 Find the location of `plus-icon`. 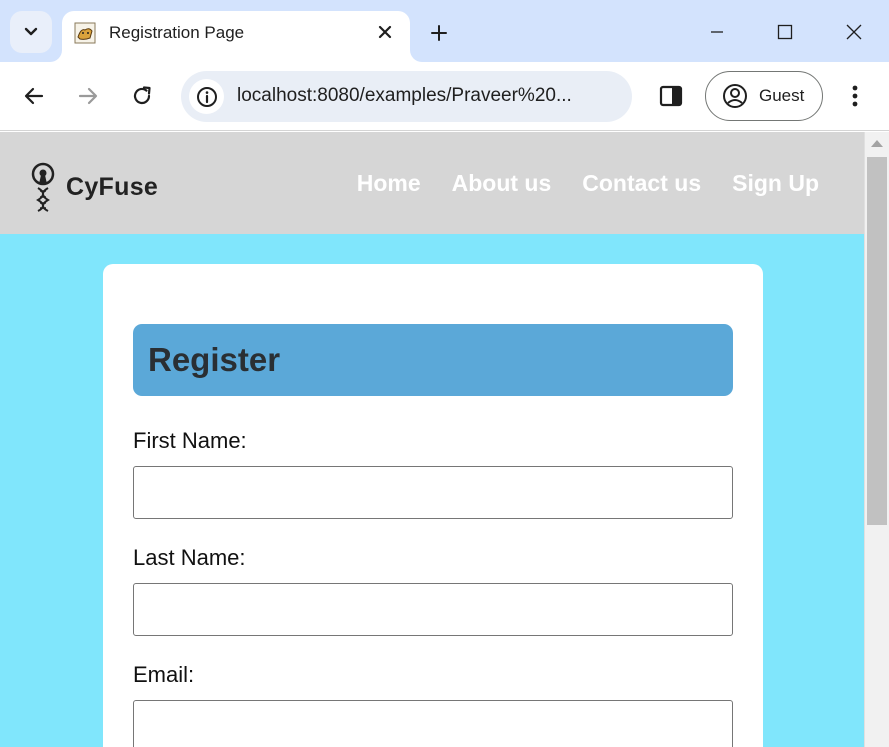

plus-icon is located at coordinates (439, 33).